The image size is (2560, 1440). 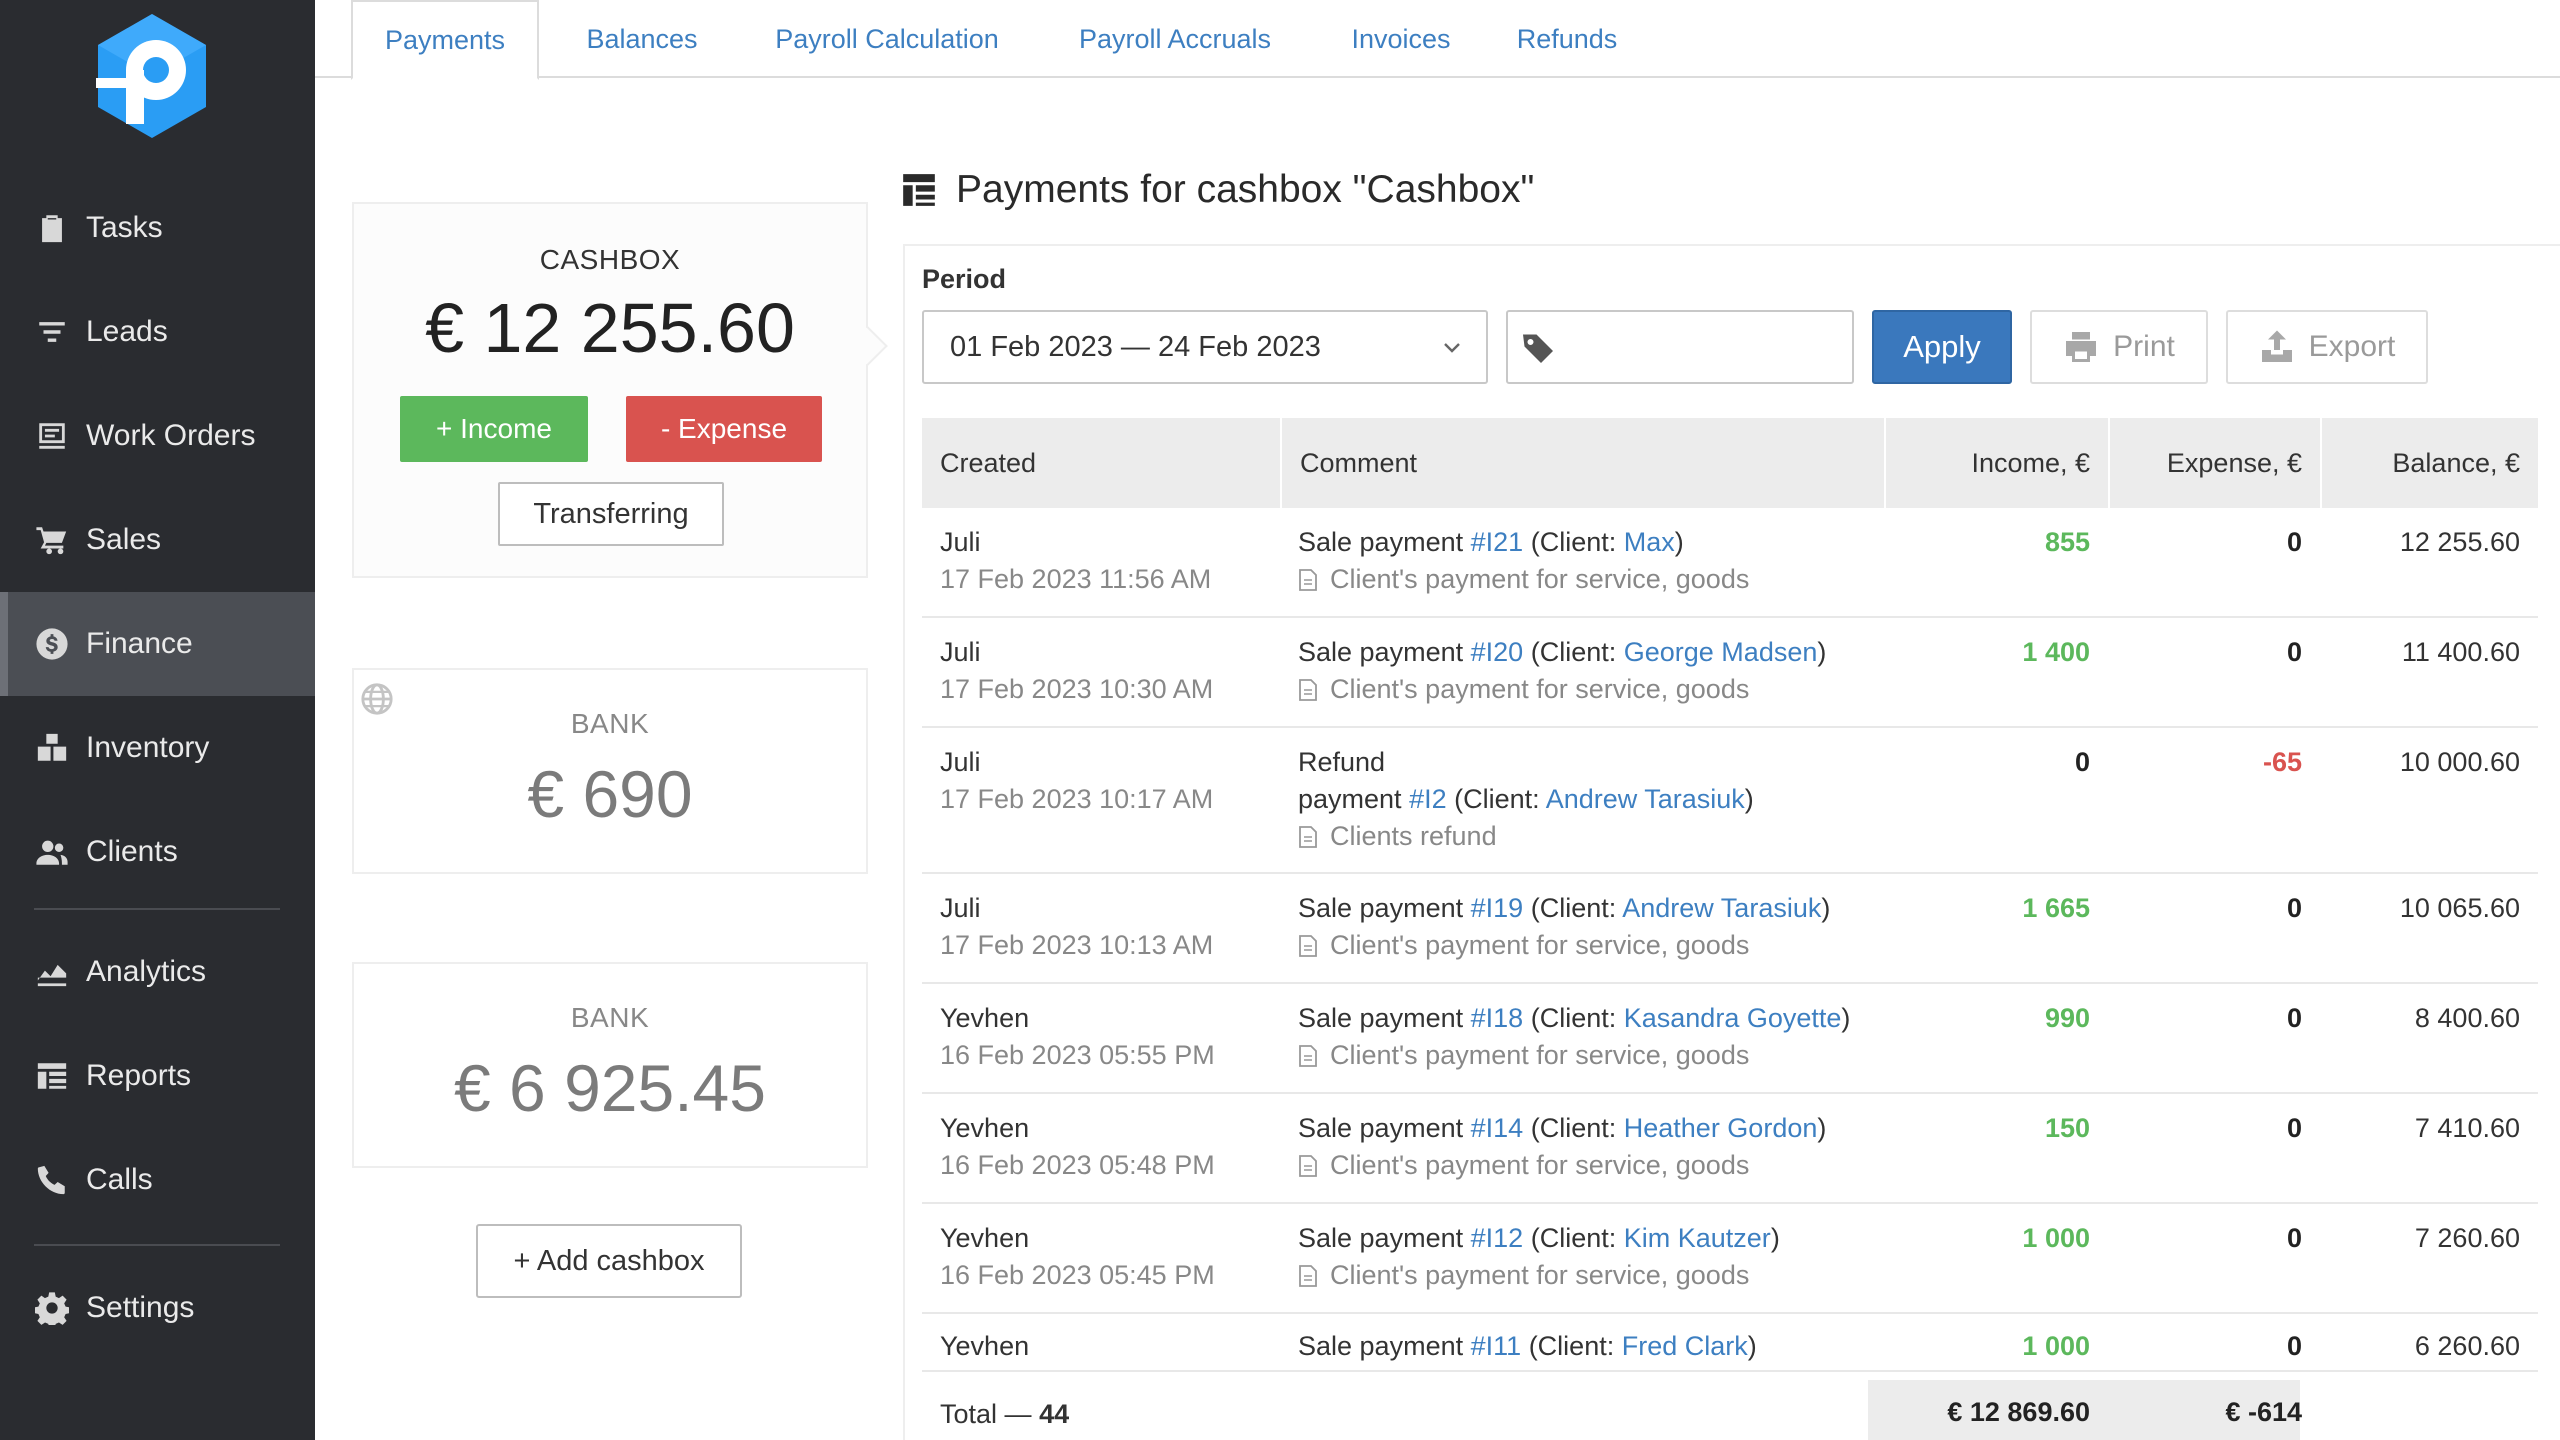 What do you see at coordinates (157, 436) in the screenshot?
I see `sidebar-item-work-orders: Work Orders` at bounding box center [157, 436].